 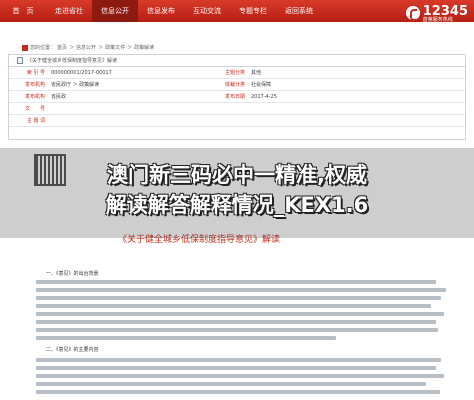 I want to click on info-label: 主题分类, so click(x=234, y=73).